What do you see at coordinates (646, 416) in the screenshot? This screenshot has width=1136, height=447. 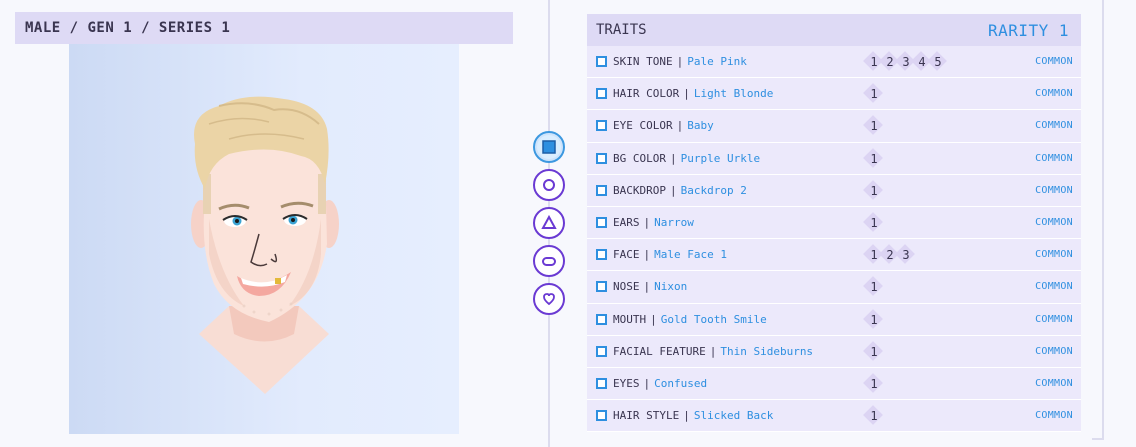 I see `trait-name: HAIR STYLE` at bounding box center [646, 416].